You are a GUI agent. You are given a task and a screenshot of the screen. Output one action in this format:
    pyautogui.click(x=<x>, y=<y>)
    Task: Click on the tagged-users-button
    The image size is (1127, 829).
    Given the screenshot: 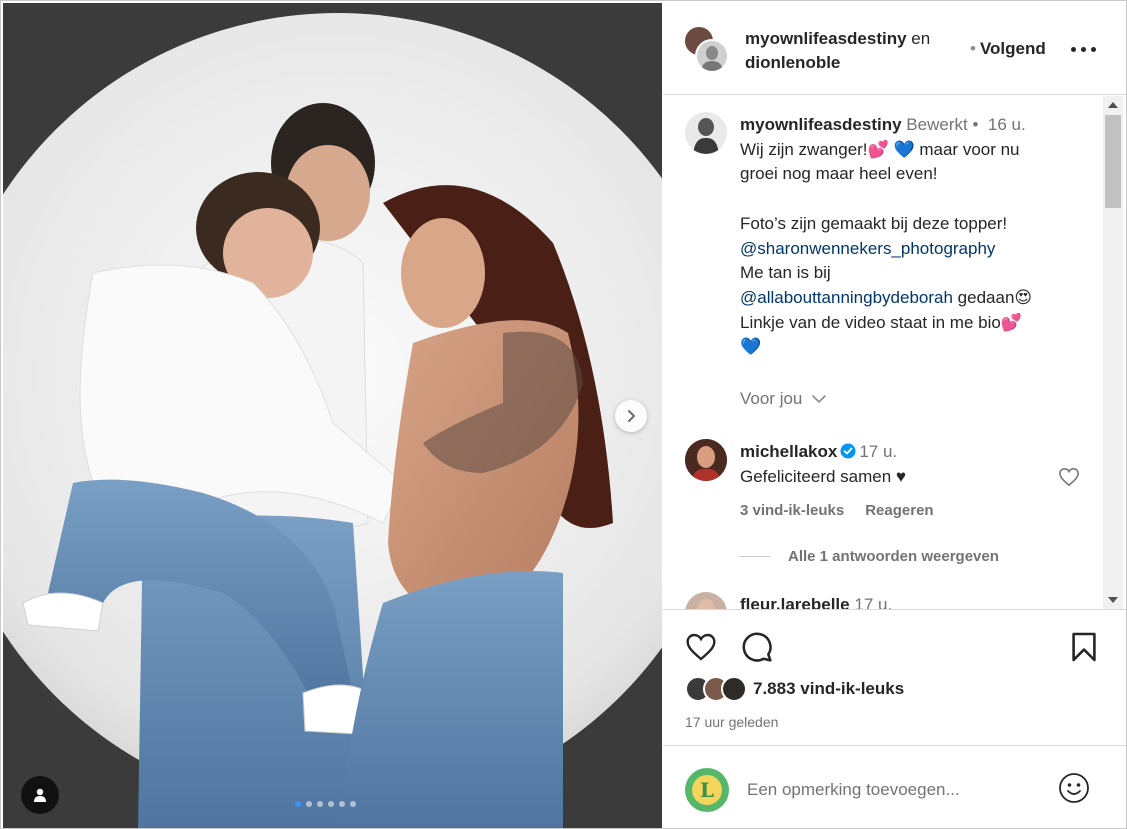 What is the action you would take?
    pyautogui.click(x=40, y=795)
    